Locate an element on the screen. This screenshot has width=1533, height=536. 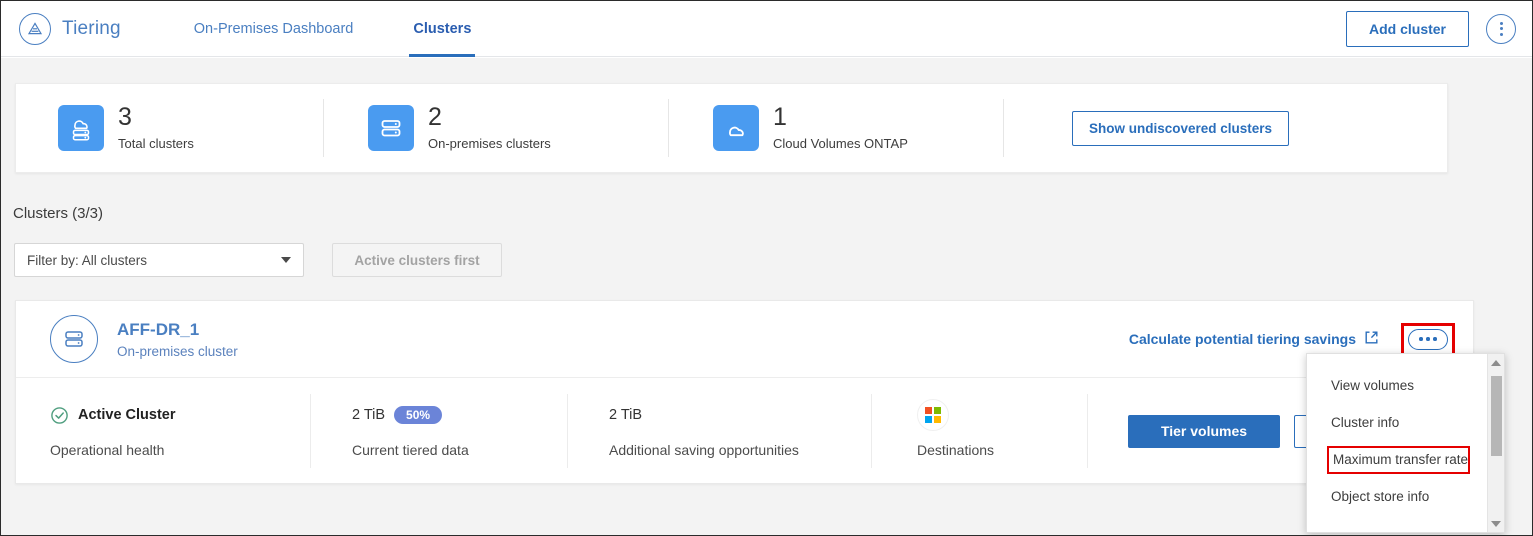
stat-text: 2 On-premises clusters is located at coordinates (489, 127).